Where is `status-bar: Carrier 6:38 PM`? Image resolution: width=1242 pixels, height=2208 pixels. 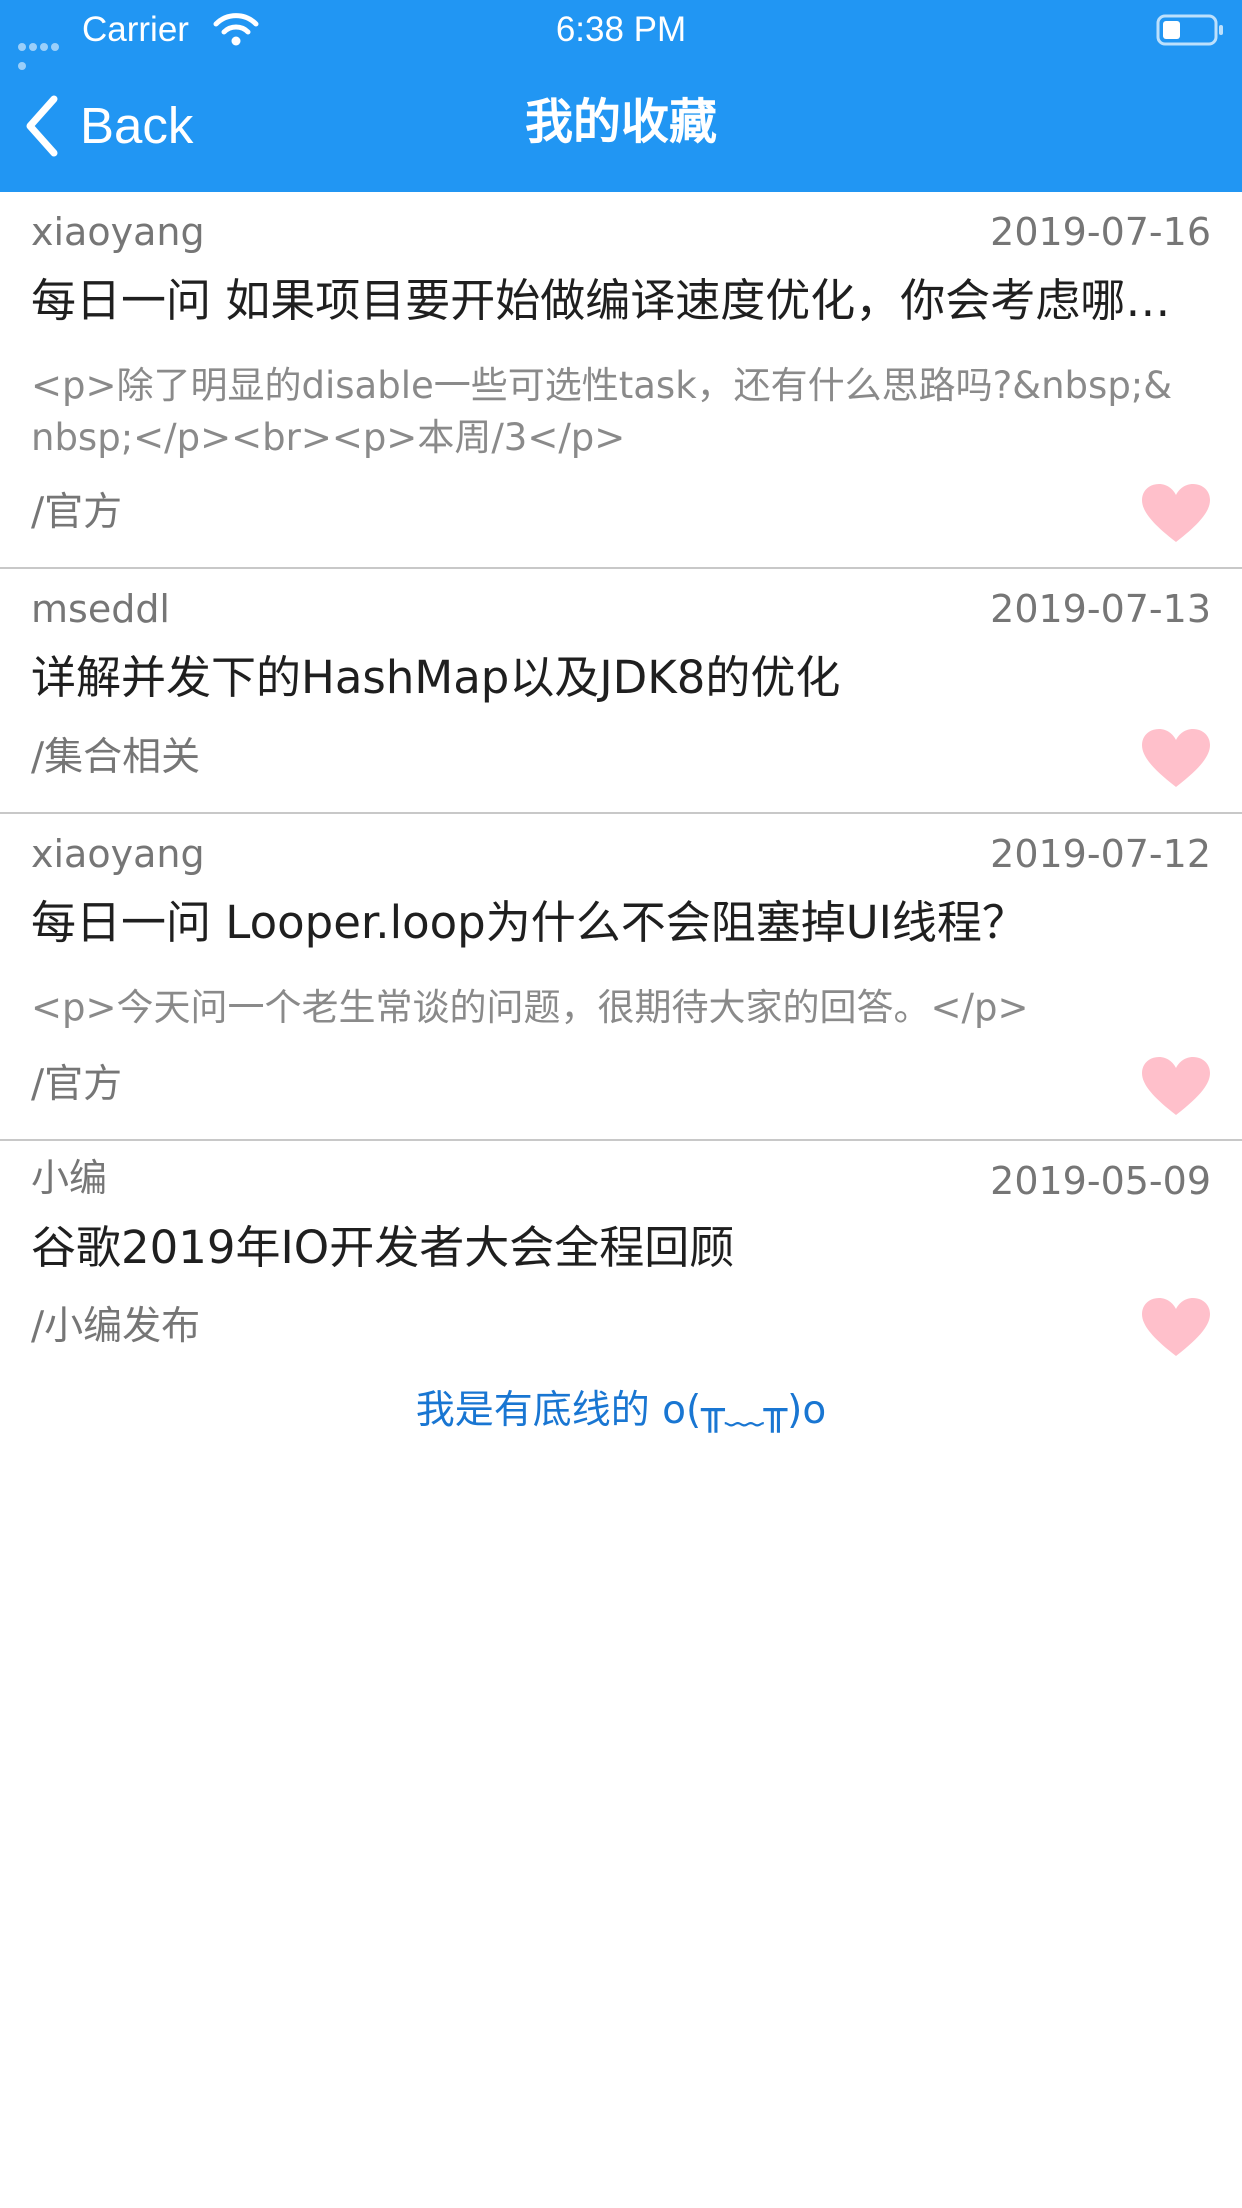 status-bar: Carrier 6:38 PM is located at coordinates (621, 35).